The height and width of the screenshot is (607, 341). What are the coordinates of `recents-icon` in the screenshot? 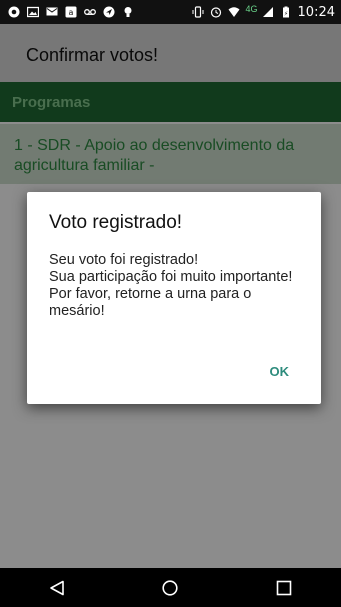 It's located at (284, 587).